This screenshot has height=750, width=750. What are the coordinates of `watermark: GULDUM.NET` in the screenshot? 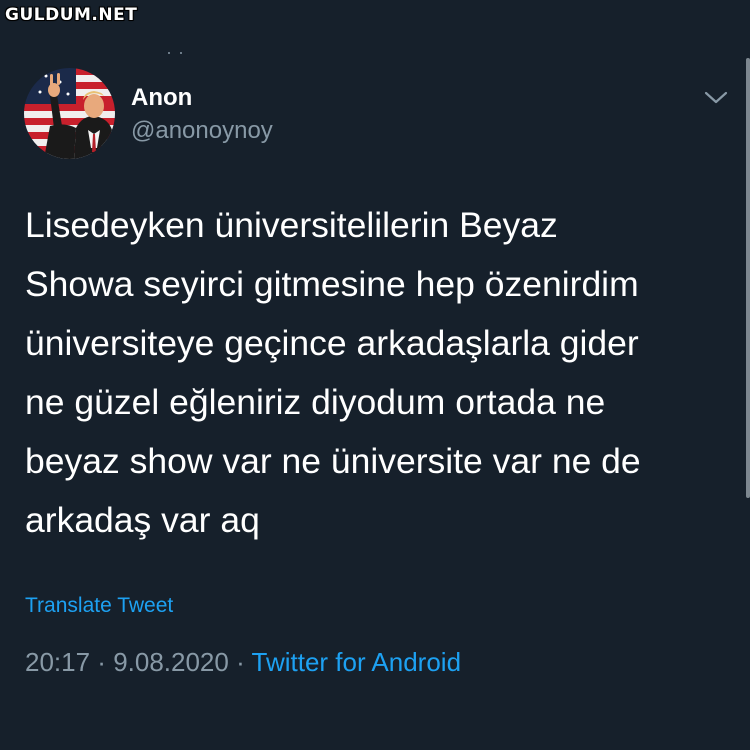 It's located at (71, 15).